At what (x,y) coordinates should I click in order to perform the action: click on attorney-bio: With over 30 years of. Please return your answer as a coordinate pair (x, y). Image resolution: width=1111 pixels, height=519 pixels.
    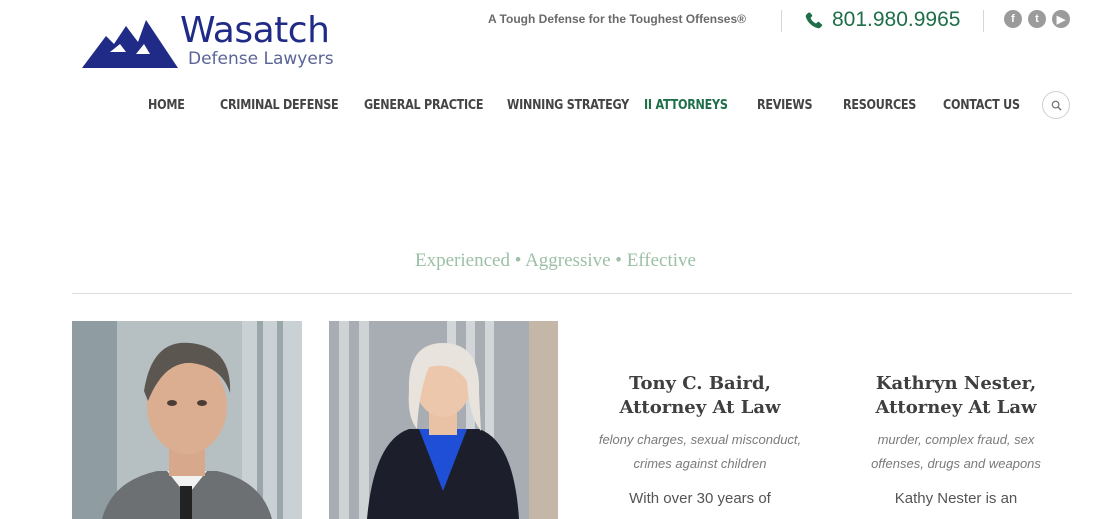
    Looking at the image, I should click on (700, 498).